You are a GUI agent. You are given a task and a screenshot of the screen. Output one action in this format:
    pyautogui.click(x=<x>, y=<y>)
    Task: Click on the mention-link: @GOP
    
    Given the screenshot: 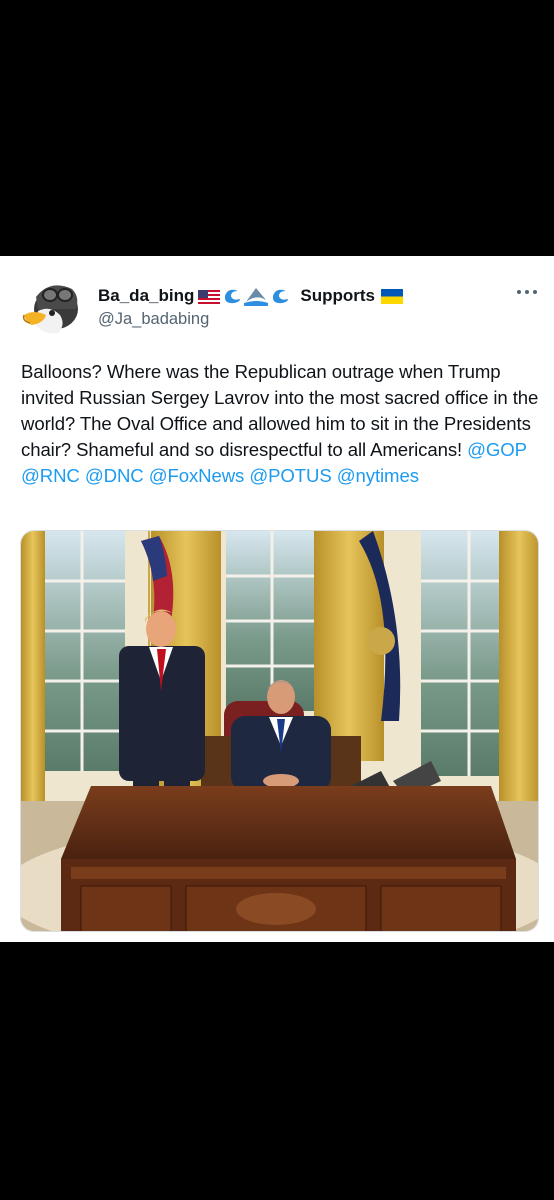 What is the action you would take?
    pyautogui.click(x=497, y=449)
    